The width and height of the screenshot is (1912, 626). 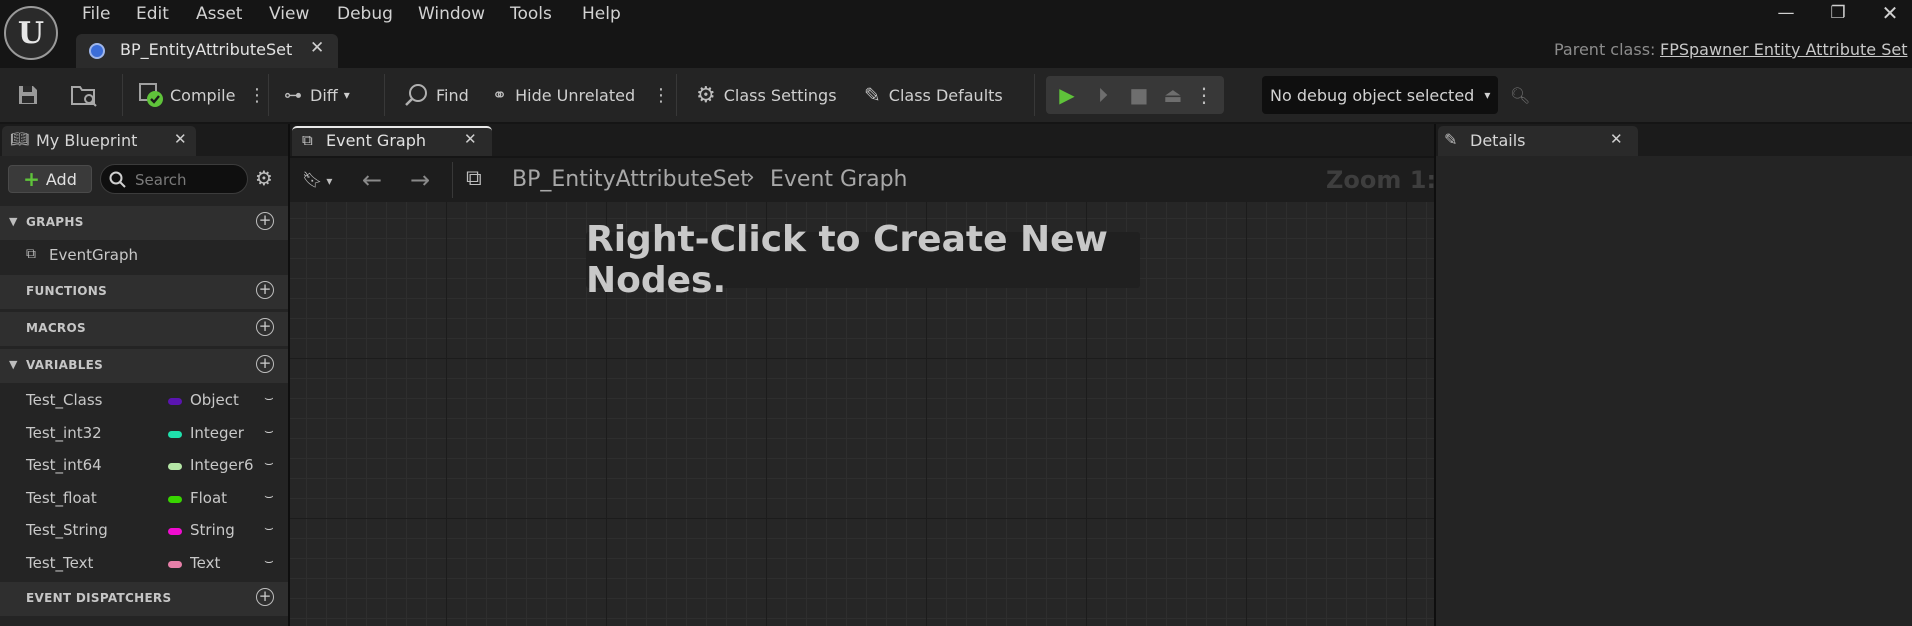 What do you see at coordinates (376, 140) in the screenshot?
I see `tab-event-graph-label: Event Graph` at bounding box center [376, 140].